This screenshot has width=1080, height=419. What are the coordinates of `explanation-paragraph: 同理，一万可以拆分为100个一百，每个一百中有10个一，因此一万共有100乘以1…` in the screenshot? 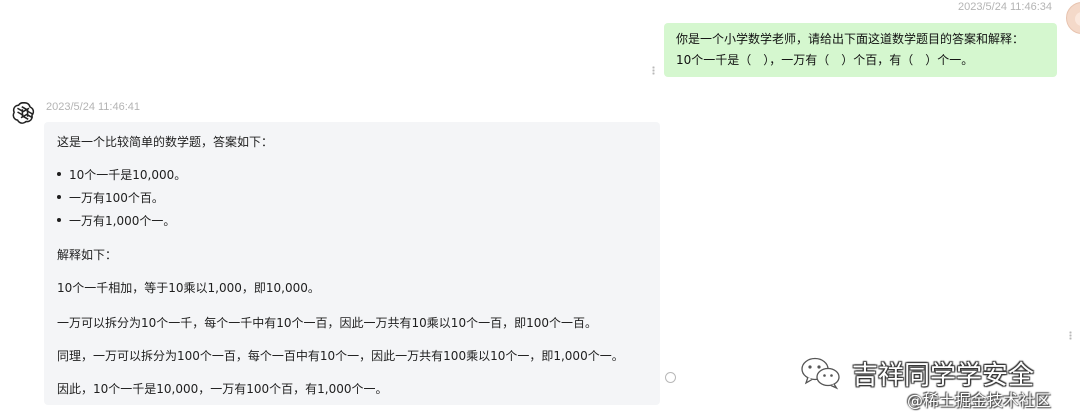 It's located at (340, 356).